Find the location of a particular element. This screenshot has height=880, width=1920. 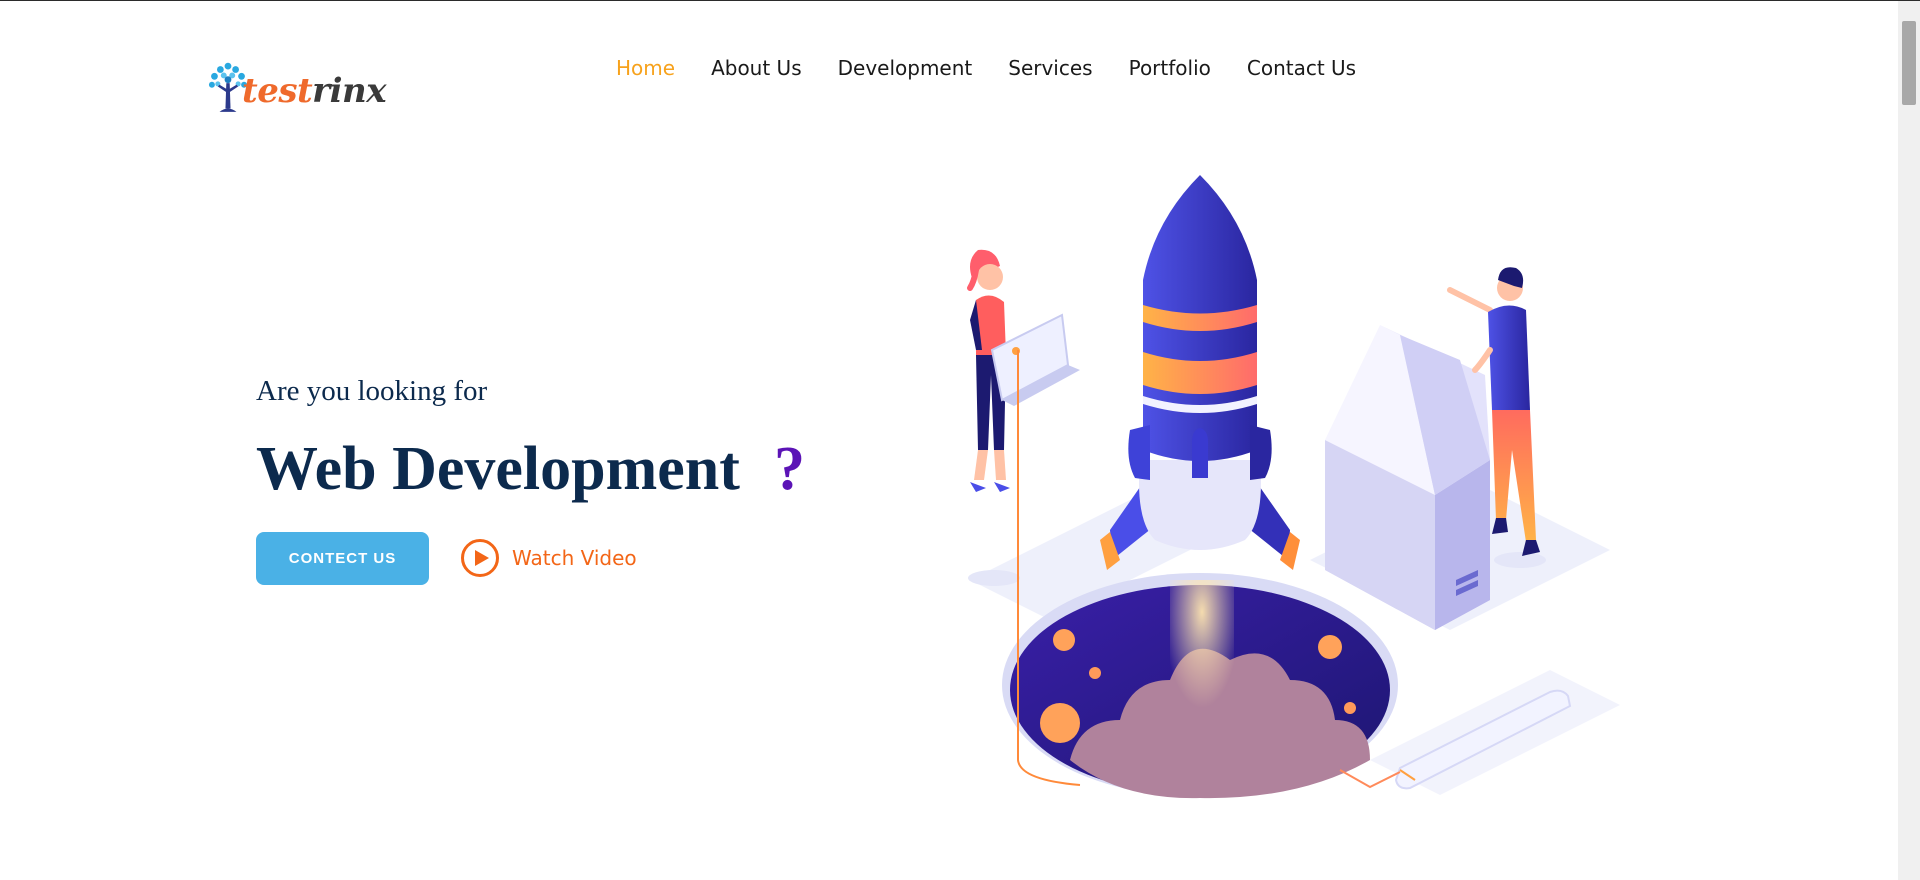

nav-item-about-us: About Us is located at coordinates (756, 68).